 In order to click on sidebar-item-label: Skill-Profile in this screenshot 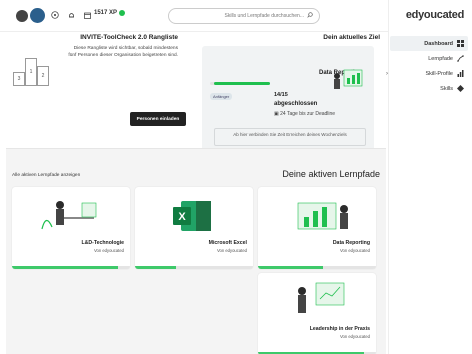, I will do `click(439, 73)`.